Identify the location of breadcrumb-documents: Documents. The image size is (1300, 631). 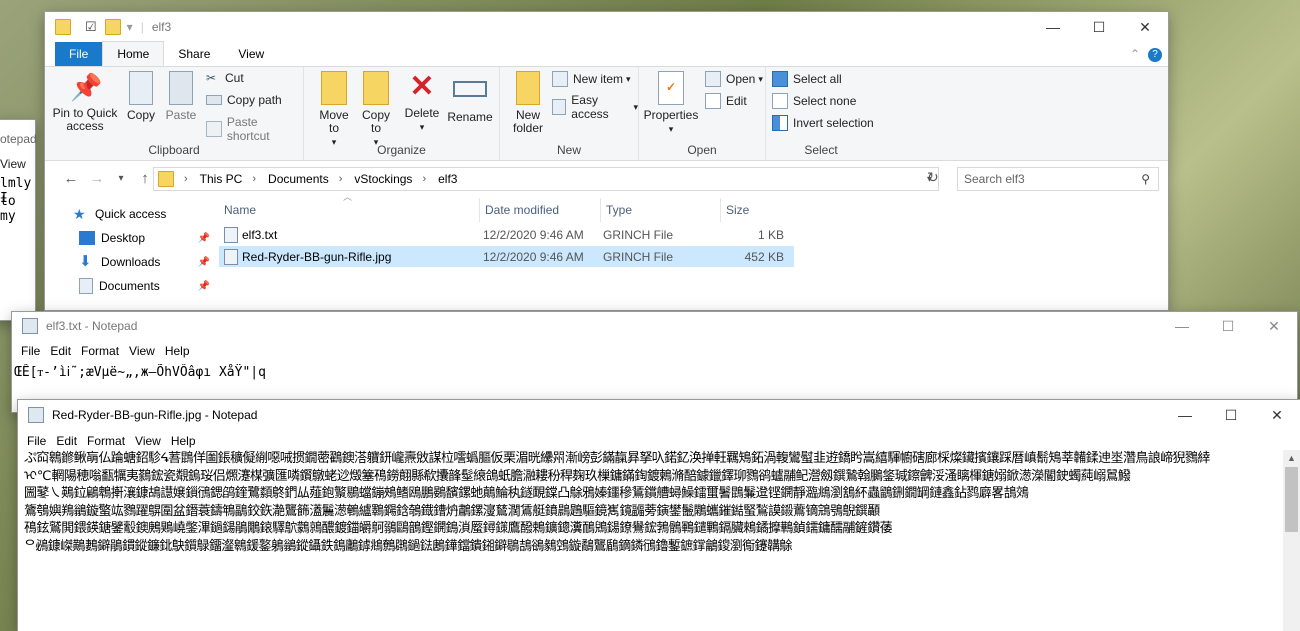
(298, 179).